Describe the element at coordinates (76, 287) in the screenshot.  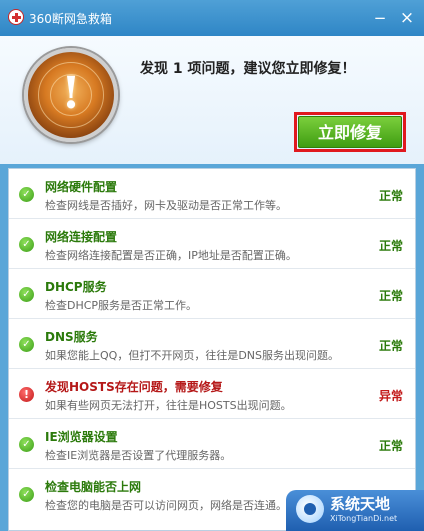
I see `check-title: DHCP服务` at that location.